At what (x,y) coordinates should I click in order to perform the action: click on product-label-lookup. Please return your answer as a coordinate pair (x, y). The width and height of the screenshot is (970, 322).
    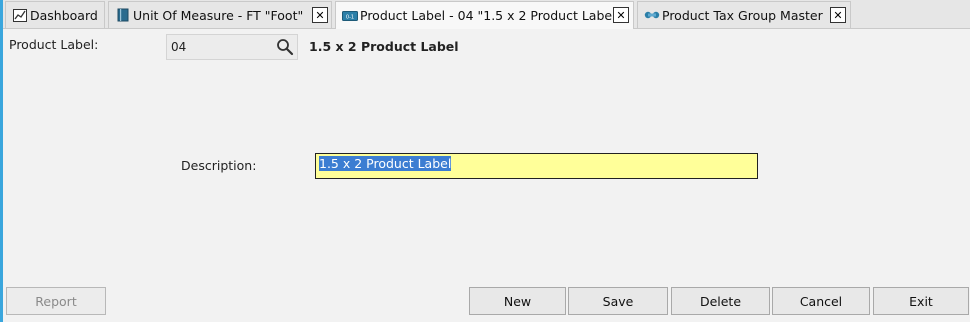
    Looking at the image, I should click on (232, 47).